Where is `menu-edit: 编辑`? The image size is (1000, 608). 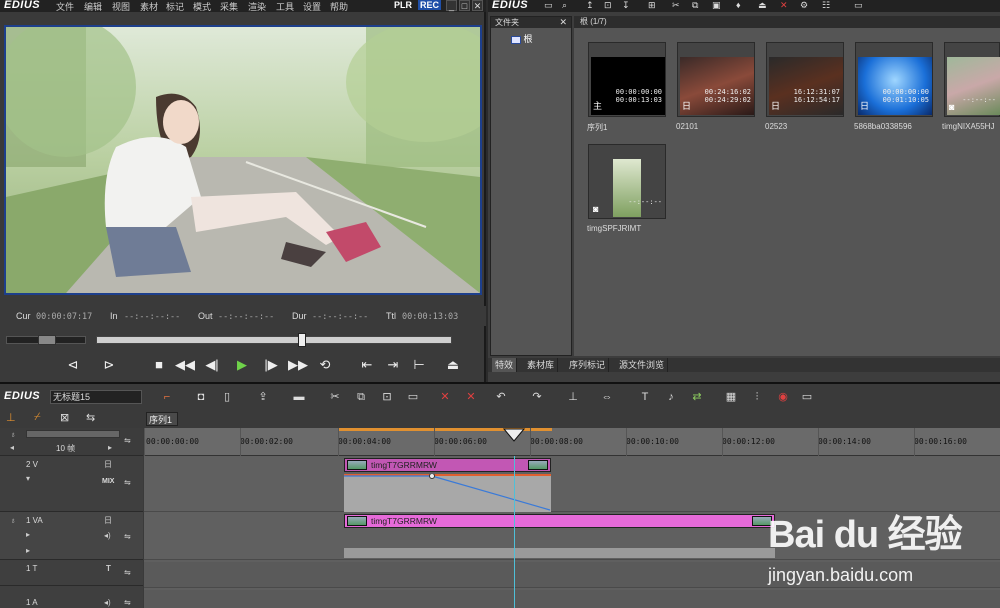
menu-edit: 编辑 is located at coordinates (93, 6).